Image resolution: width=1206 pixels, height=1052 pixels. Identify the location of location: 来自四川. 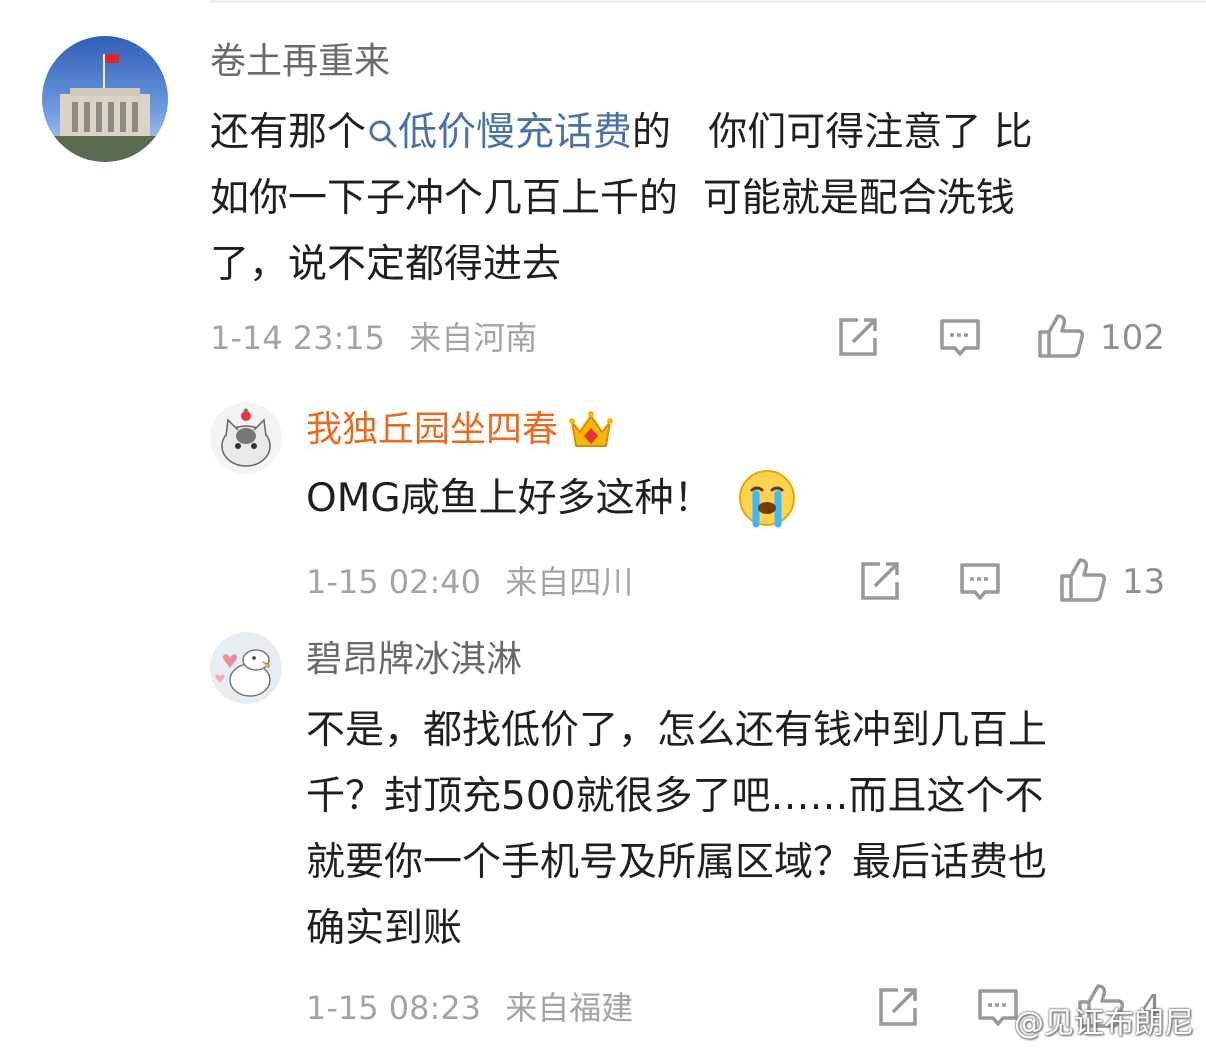
(569, 582).